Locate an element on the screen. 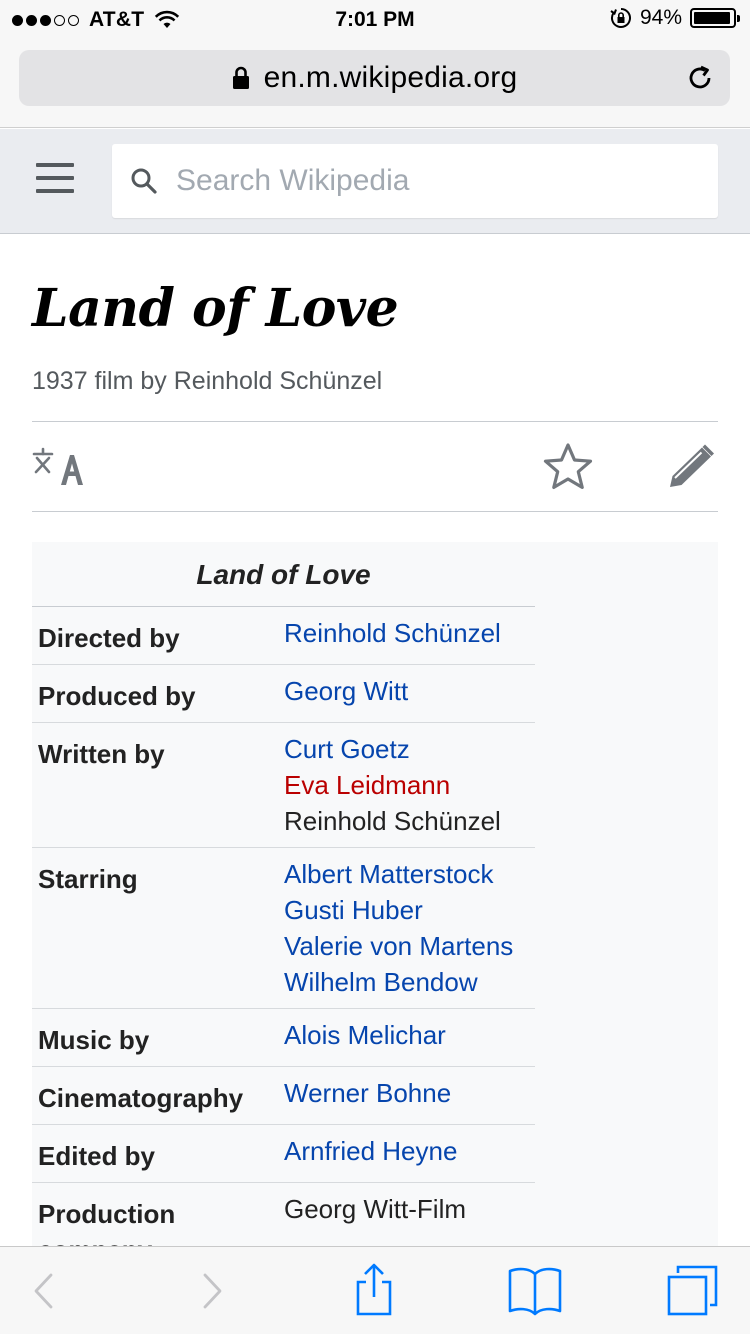 The height and width of the screenshot is (1334, 750). infobox-link: Georg Witt is located at coordinates (409, 691).